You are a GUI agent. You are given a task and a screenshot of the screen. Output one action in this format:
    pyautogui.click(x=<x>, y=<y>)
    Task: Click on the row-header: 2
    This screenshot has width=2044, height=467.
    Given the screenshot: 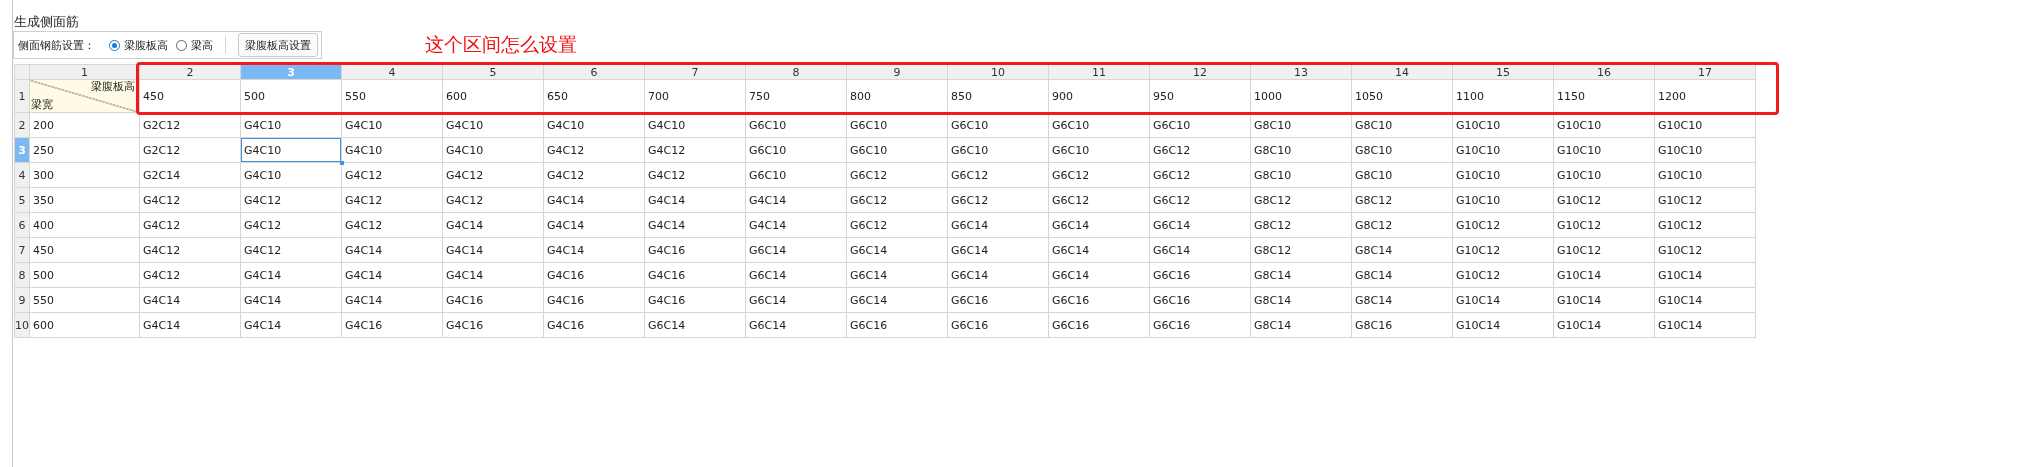 What is the action you would take?
    pyautogui.click(x=22, y=125)
    